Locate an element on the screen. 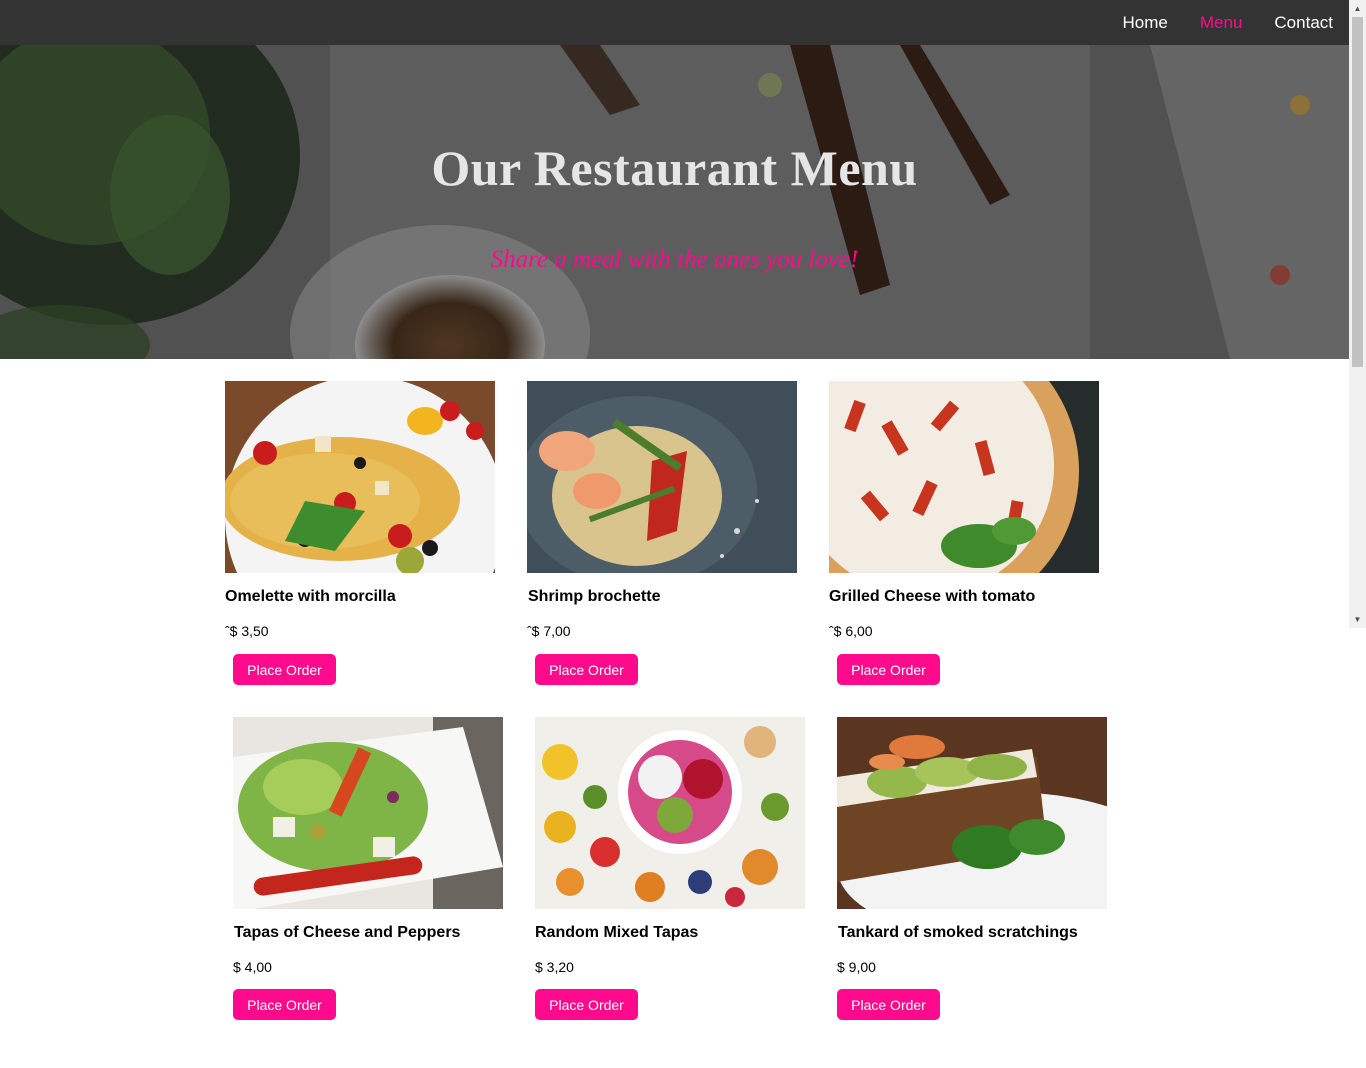  nav-links: Home Menu Contact is located at coordinates (1212, 22).